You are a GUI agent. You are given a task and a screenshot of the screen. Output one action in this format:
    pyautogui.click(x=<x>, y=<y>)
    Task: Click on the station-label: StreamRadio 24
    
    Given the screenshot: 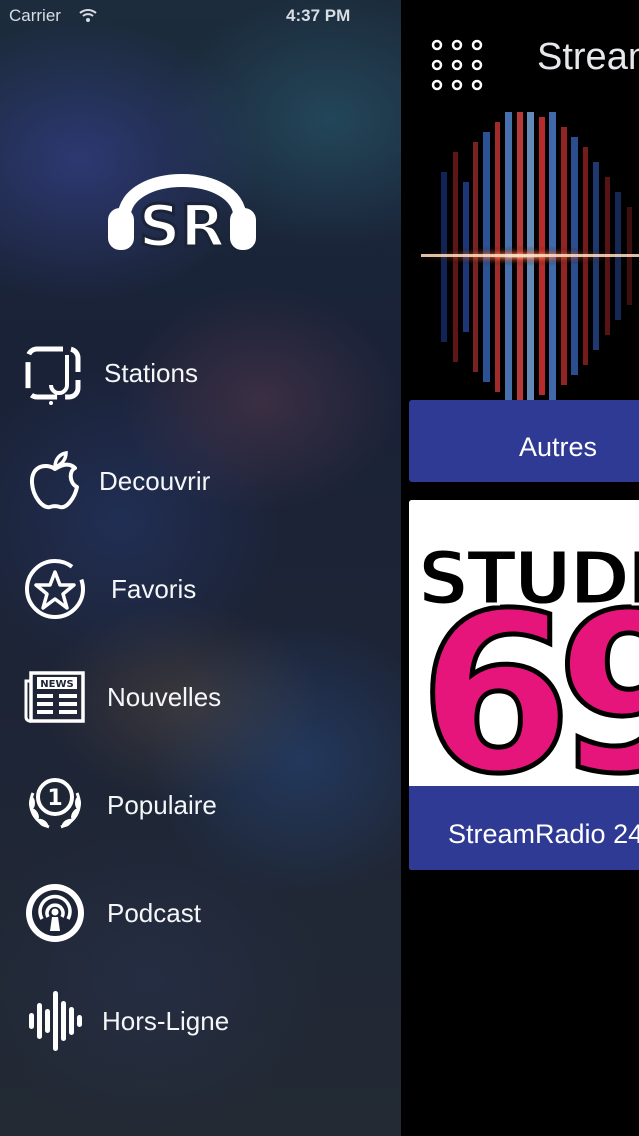 What is the action you would take?
    pyautogui.click(x=543, y=834)
    